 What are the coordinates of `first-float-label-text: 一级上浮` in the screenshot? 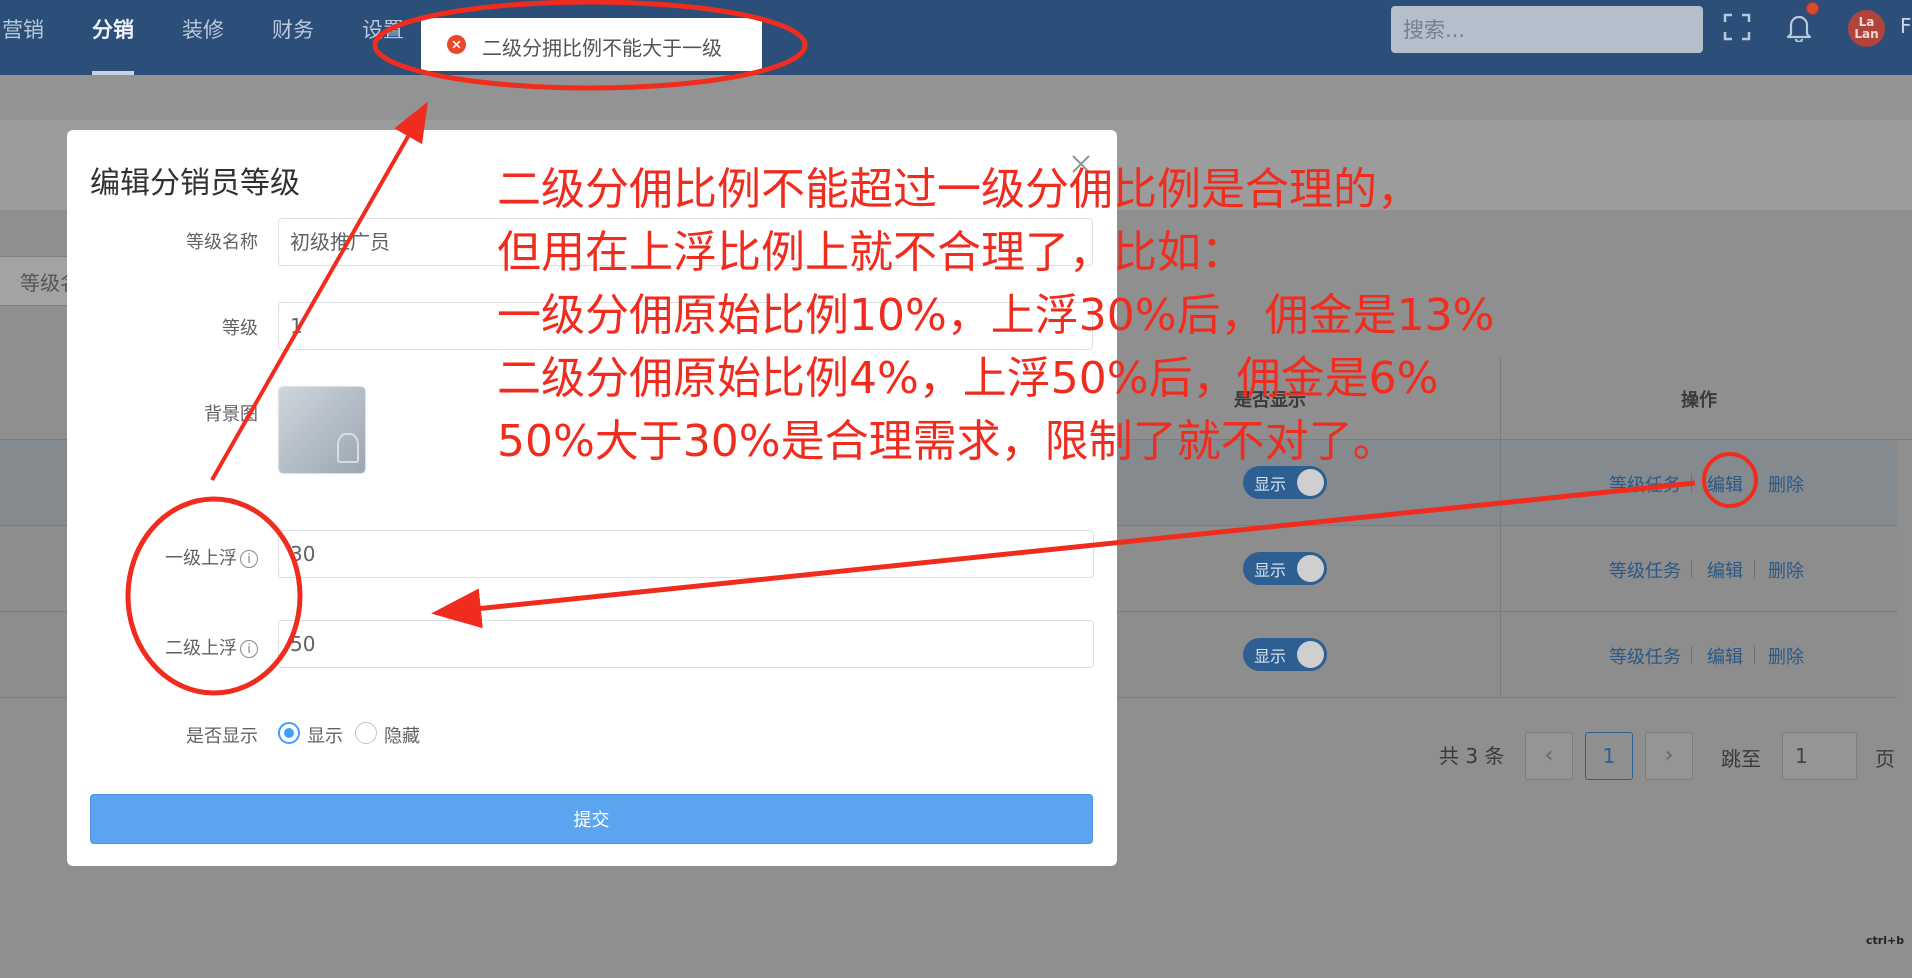 It's located at (201, 558).